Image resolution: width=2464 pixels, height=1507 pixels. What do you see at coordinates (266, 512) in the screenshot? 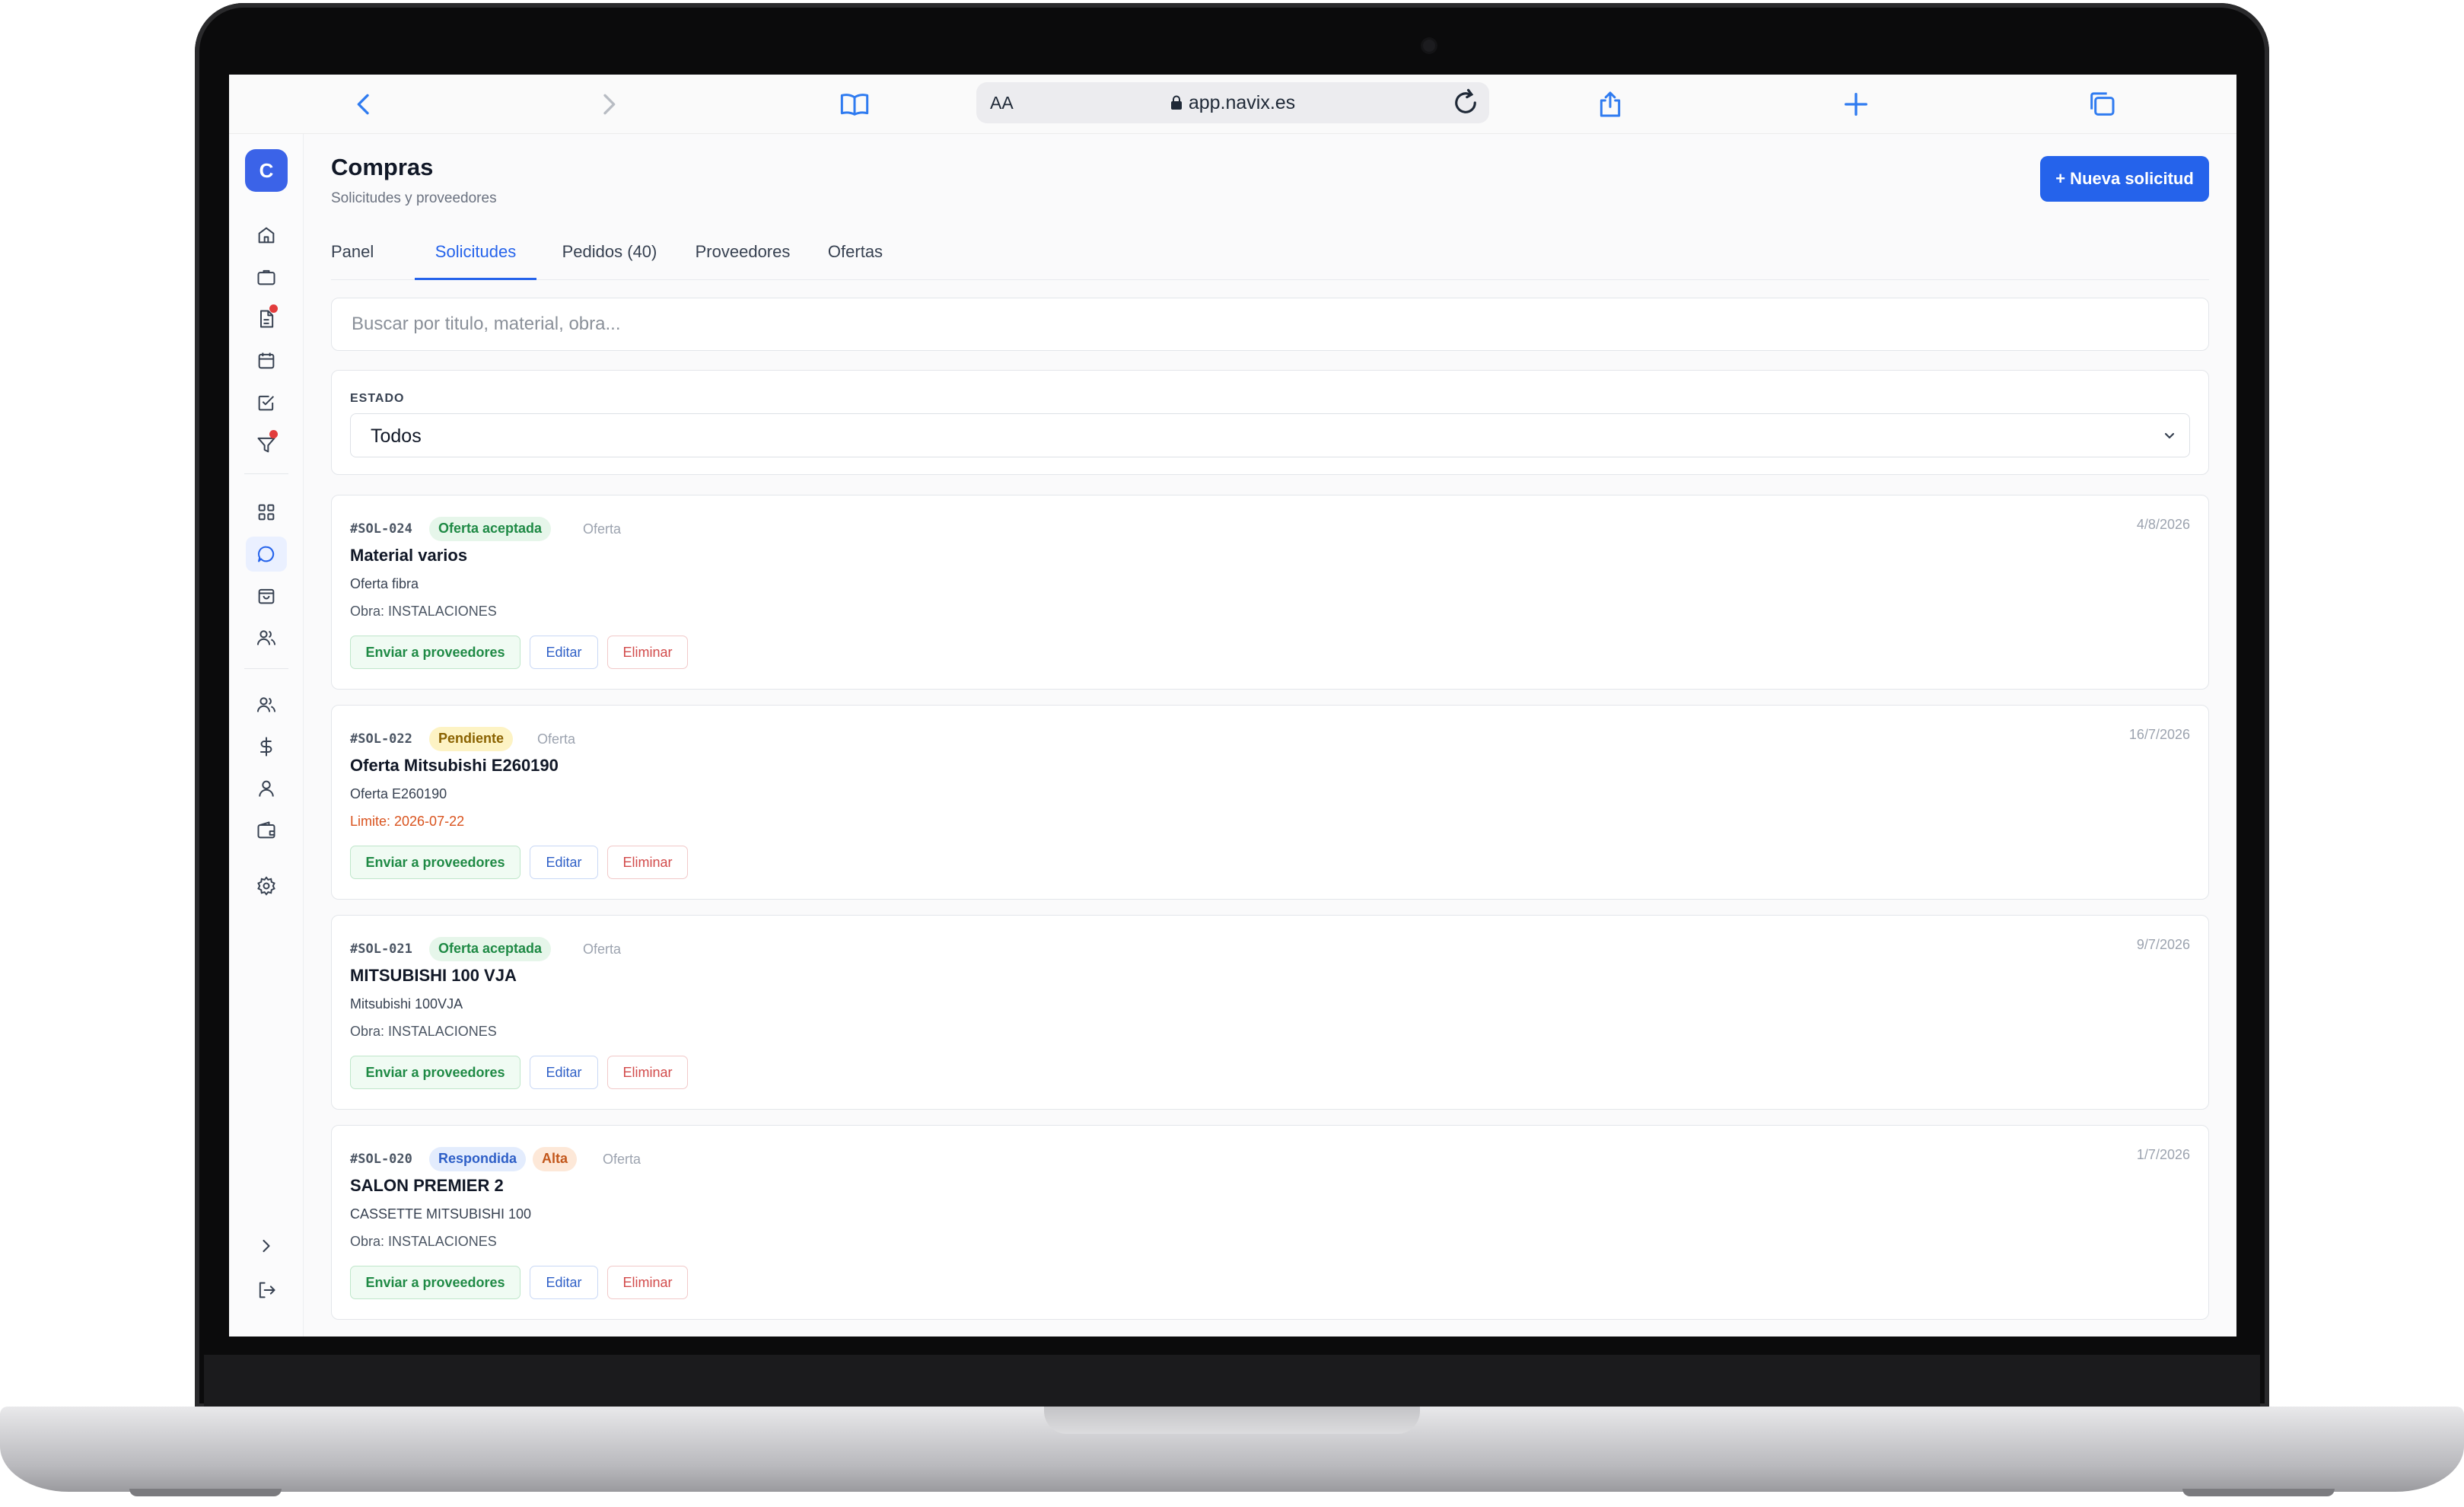
I see `grid-icon` at bounding box center [266, 512].